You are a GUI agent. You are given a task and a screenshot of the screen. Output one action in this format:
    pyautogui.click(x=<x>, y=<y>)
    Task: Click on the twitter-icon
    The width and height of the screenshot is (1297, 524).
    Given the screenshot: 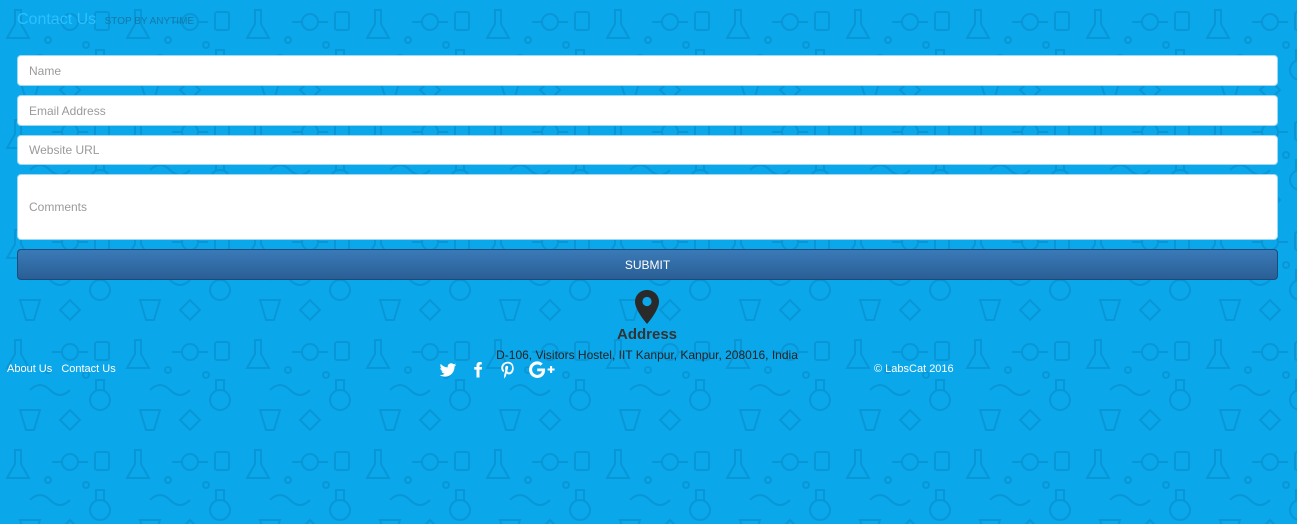 What is the action you would take?
    pyautogui.click(x=448, y=370)
    